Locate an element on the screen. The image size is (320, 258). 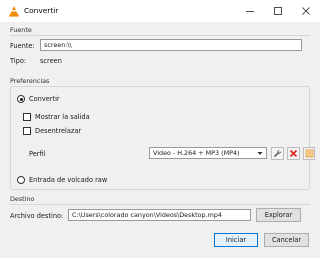
deinterlace-checkbox is located at coordinates (27, 131).